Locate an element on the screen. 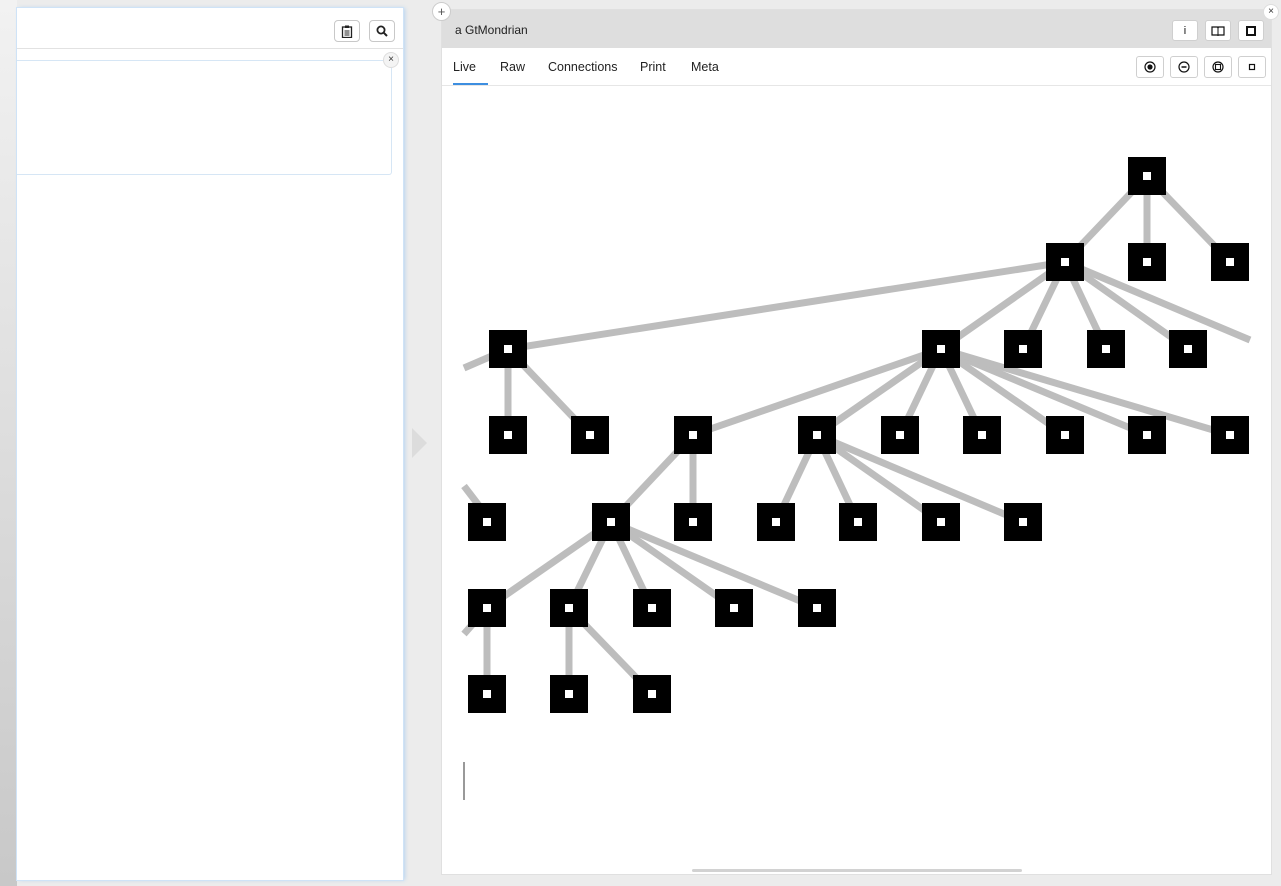 This screenshot has height=886, width=1281. zoom-out-icon is located at coordinates (1184, 67).